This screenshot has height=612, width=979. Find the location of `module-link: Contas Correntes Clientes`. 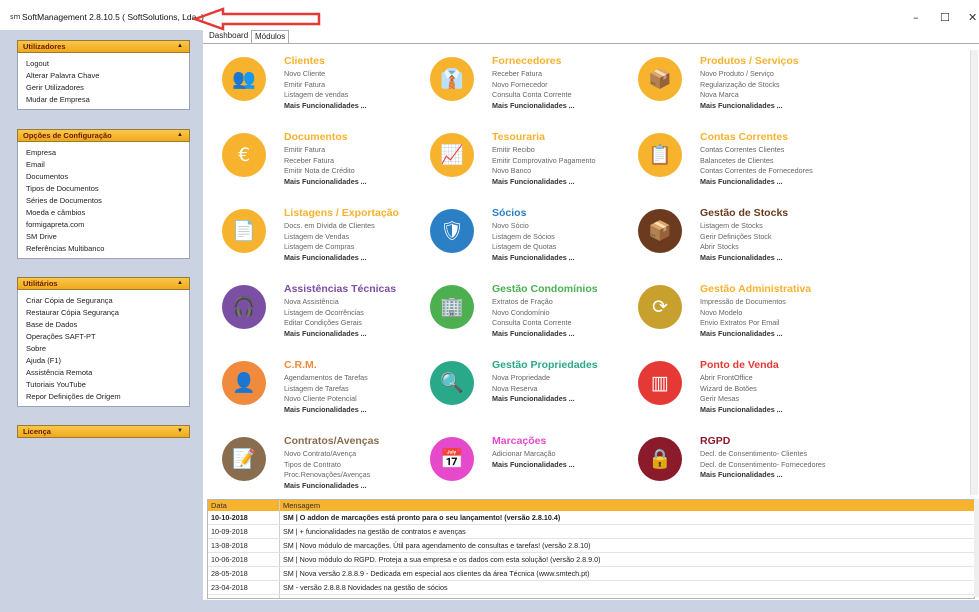

module-link: Contas Correntes Clientes is located at coordinates (742, 149).